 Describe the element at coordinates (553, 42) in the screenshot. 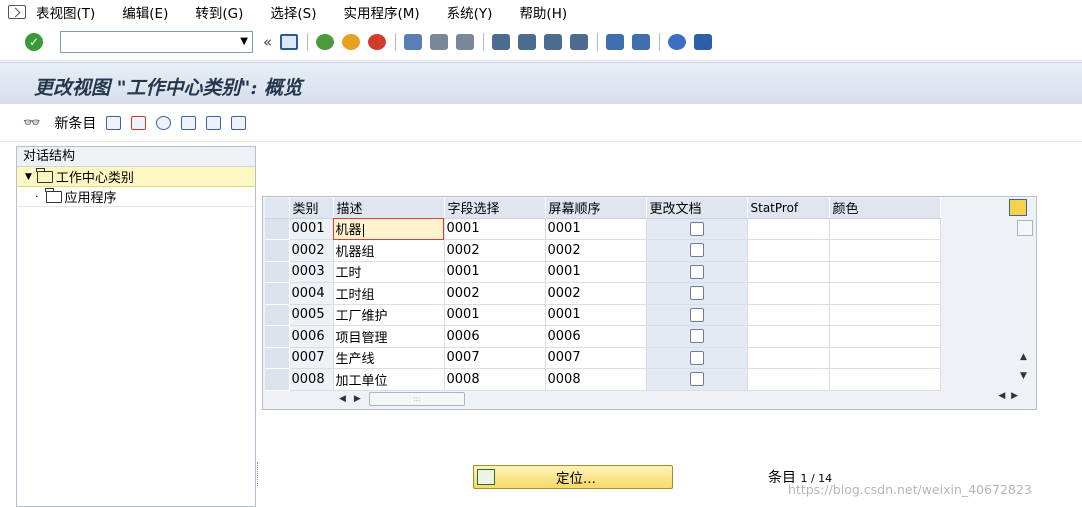

I see `next-page-icon` at that location.